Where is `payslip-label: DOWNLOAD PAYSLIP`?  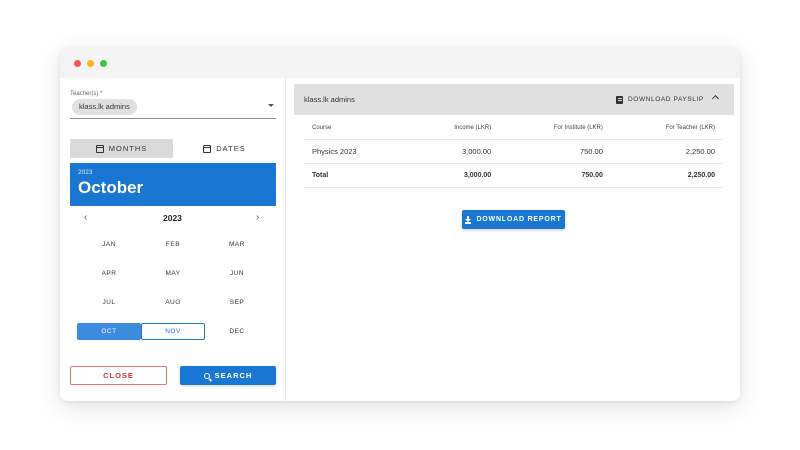
payslip-label: DOWNLOAD PAYSLIP is located at coordinates (666, 99).